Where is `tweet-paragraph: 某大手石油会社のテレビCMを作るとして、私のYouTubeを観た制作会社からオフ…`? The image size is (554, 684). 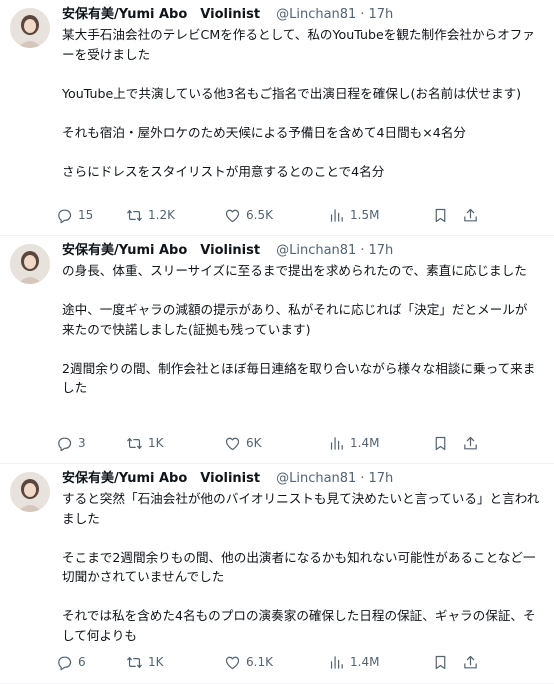
tweet-paragraph: 某大手石油会社のテレビCMを作るとして、私のYouTubeを観た制作会社からオフ… is located at coordinates (298, 44).